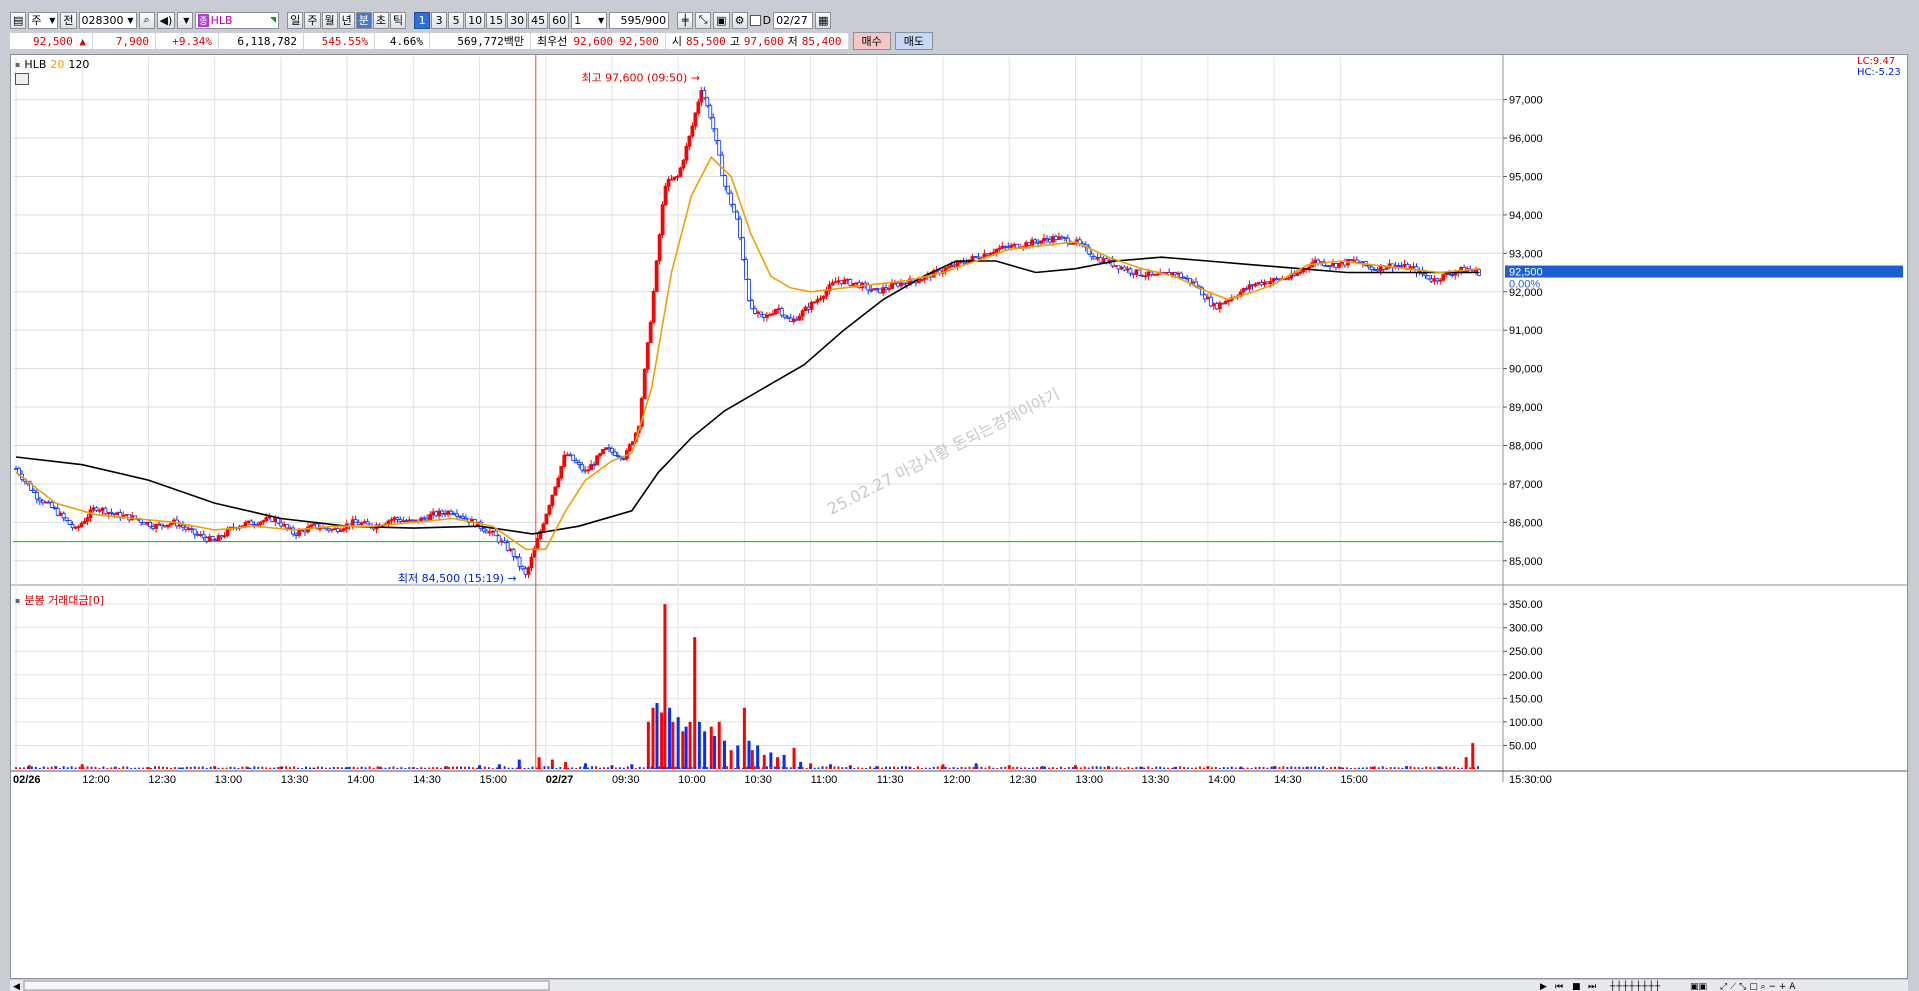 The height and width of the screenshot is (991, 1919). What do you see at coordinates (381, 20) in the screenshot?
I see `period-button-5: 초` at bounding box center [381, 20].